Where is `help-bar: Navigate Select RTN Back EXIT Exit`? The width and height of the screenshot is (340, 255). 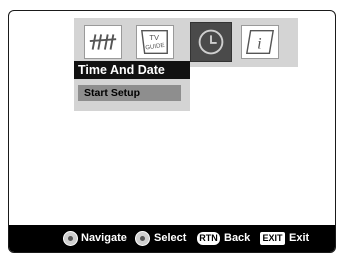
help-bar: Navigate Select RTN Back EXIT Exit is located at coordinates (172, 238).